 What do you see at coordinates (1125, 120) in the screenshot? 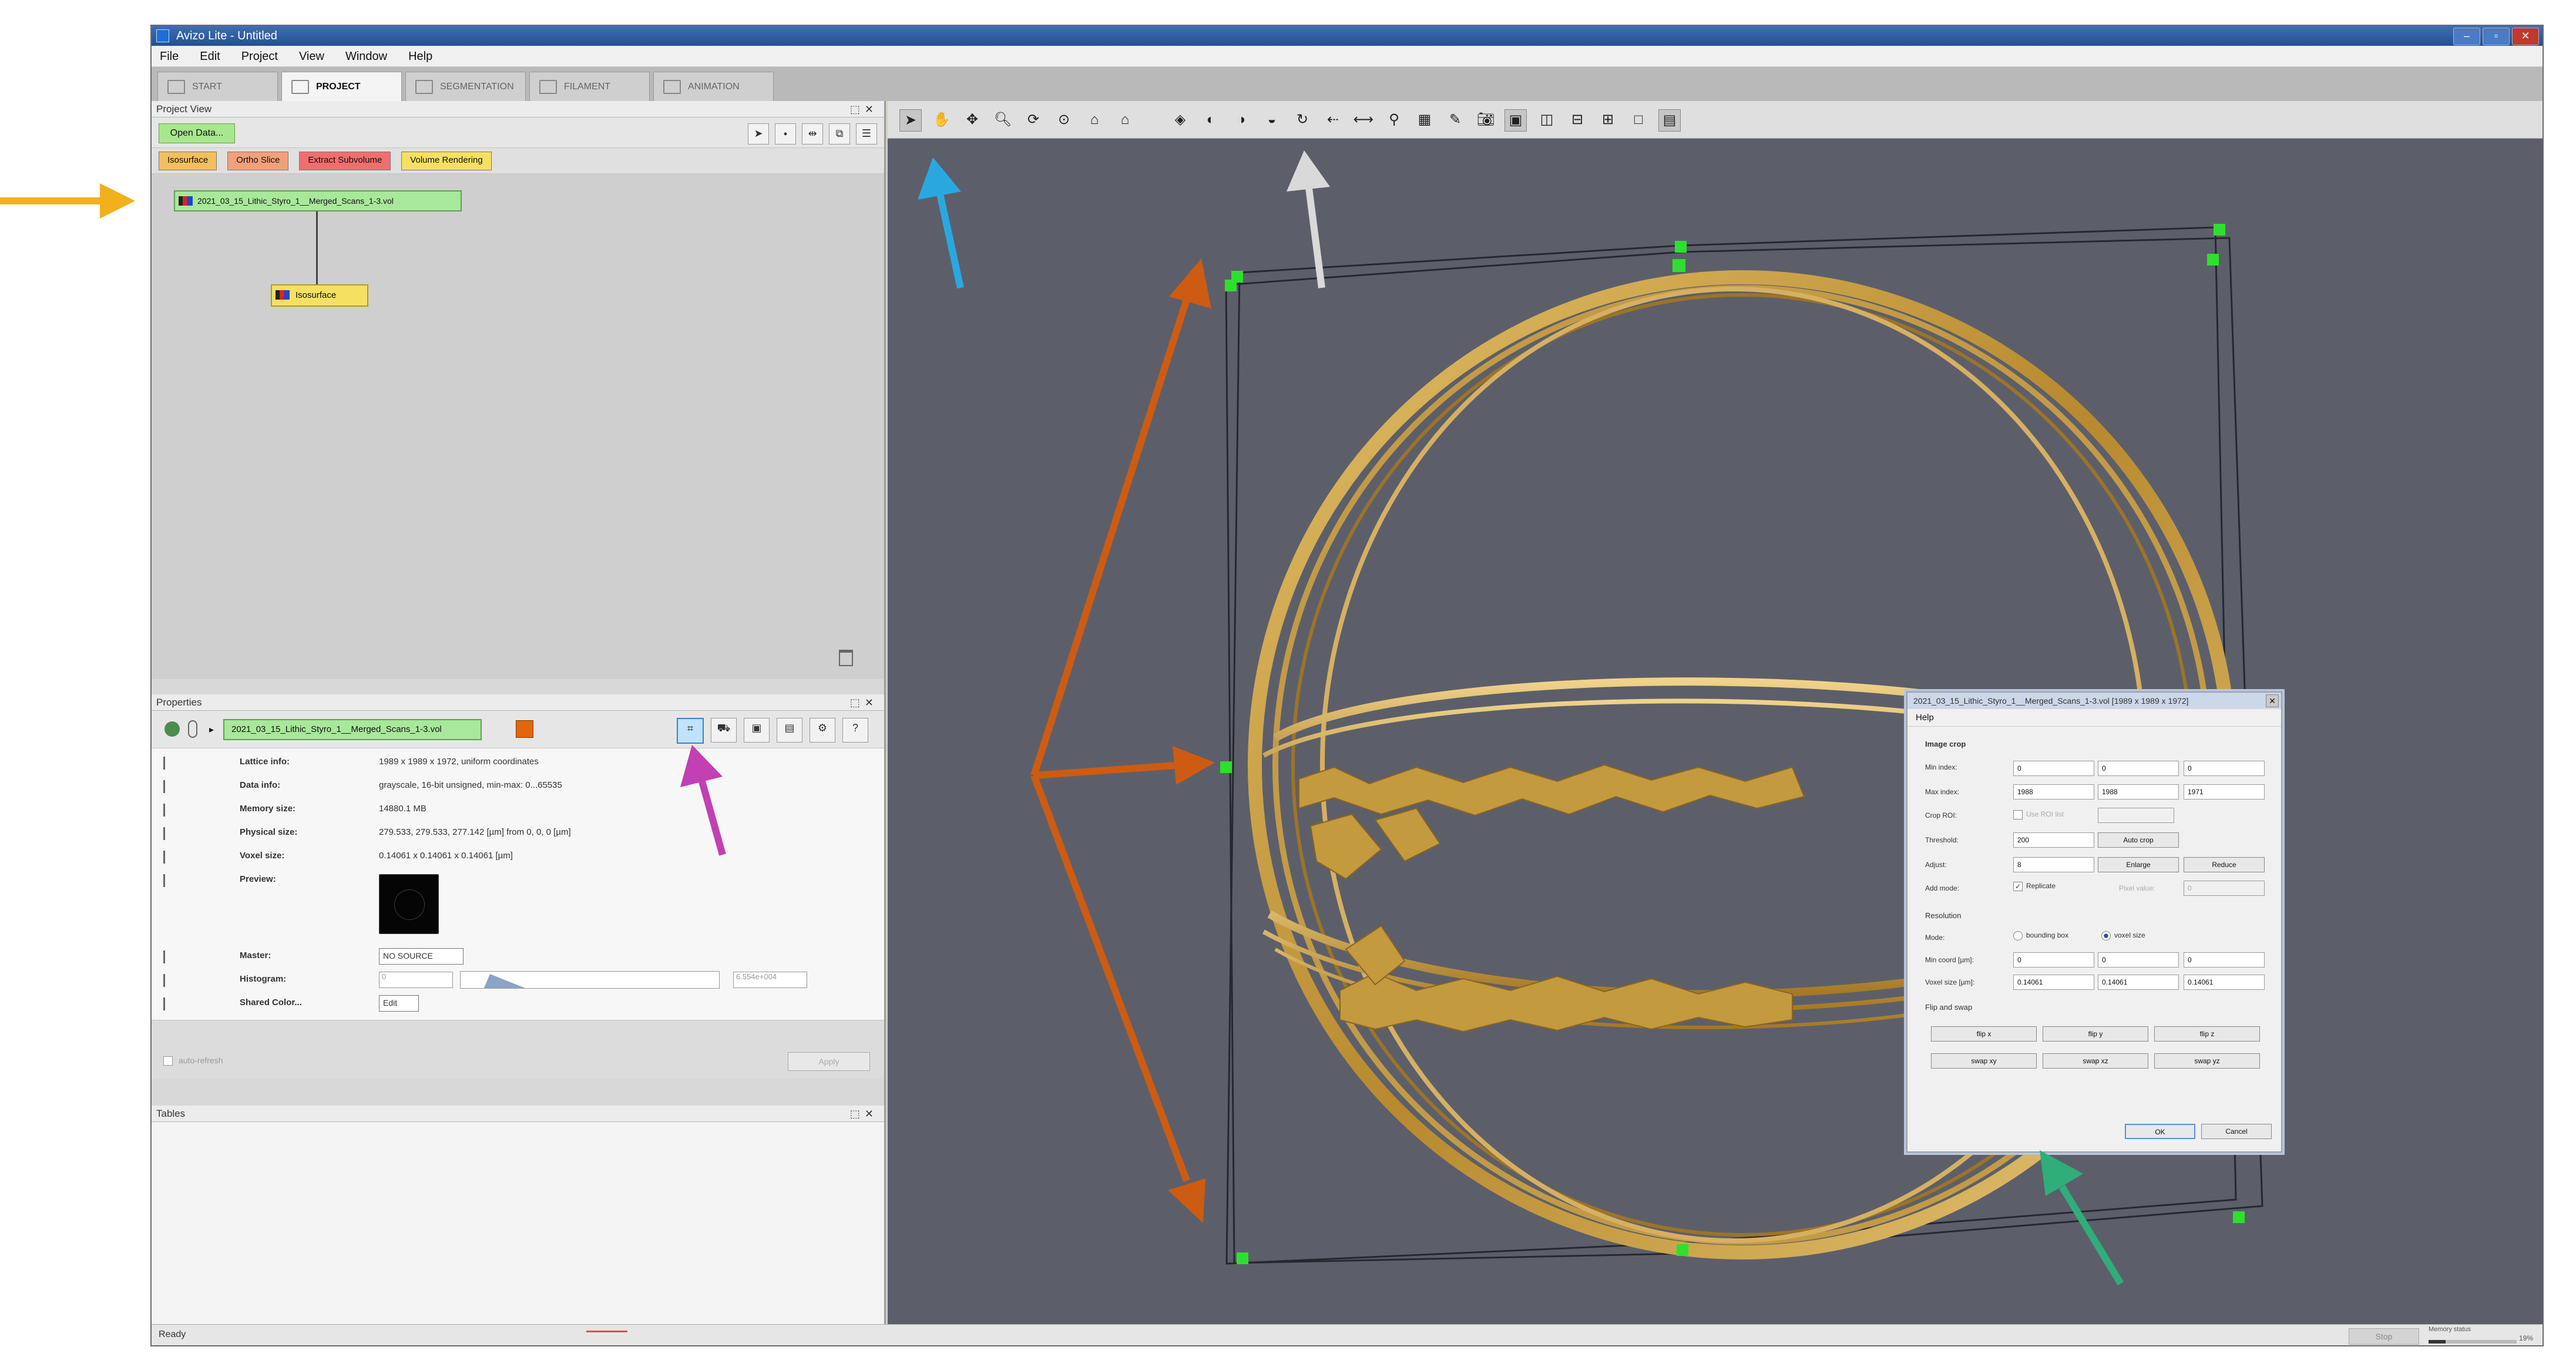
I see `set-home-icon: ⌂` at bounding box center [1125, 120].